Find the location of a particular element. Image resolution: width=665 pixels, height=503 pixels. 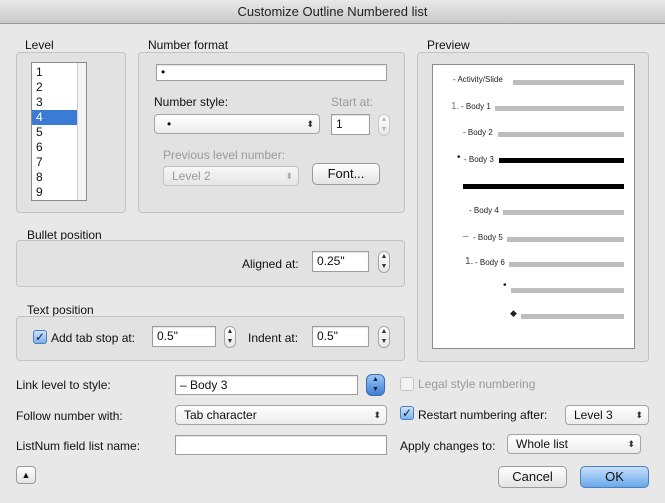

apply-changes-value: Whole list is located at coordinates (542, 444).